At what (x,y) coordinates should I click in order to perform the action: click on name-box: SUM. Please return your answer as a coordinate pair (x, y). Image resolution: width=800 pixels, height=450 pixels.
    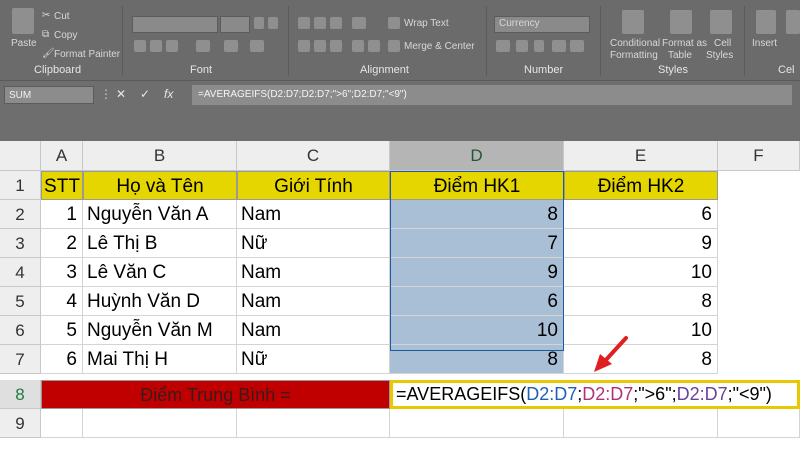
    Looking at the image, I should click on (49, 95).